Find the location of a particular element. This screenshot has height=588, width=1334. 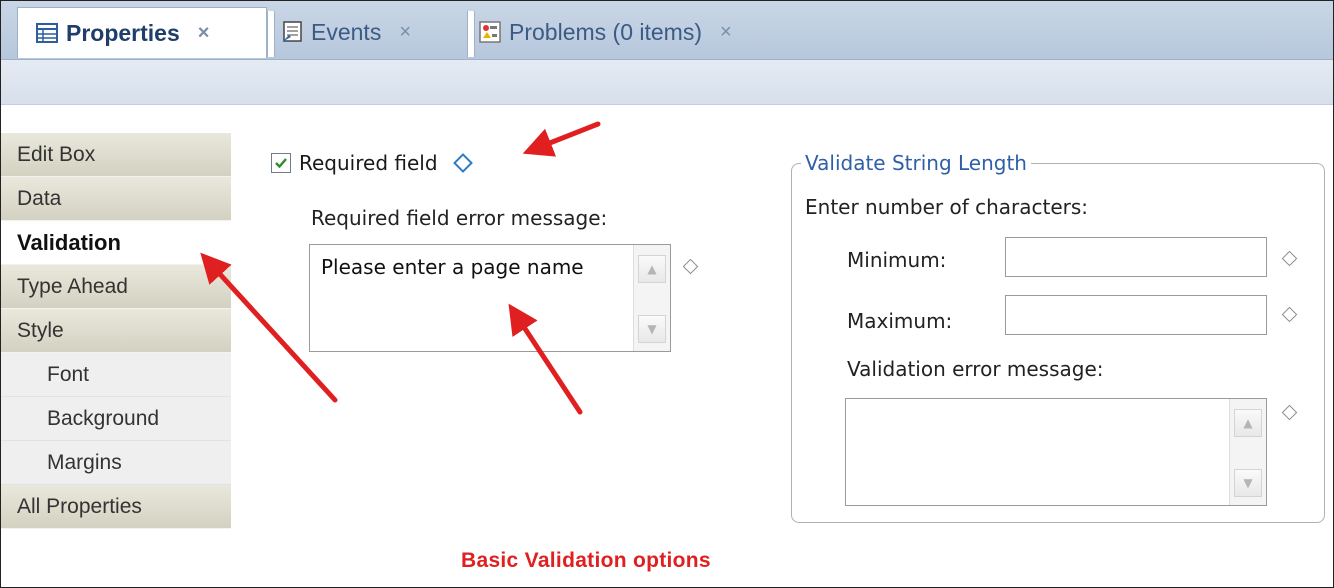

tab-problems: Problems (0 items) × is located at coordinates (655, 32).